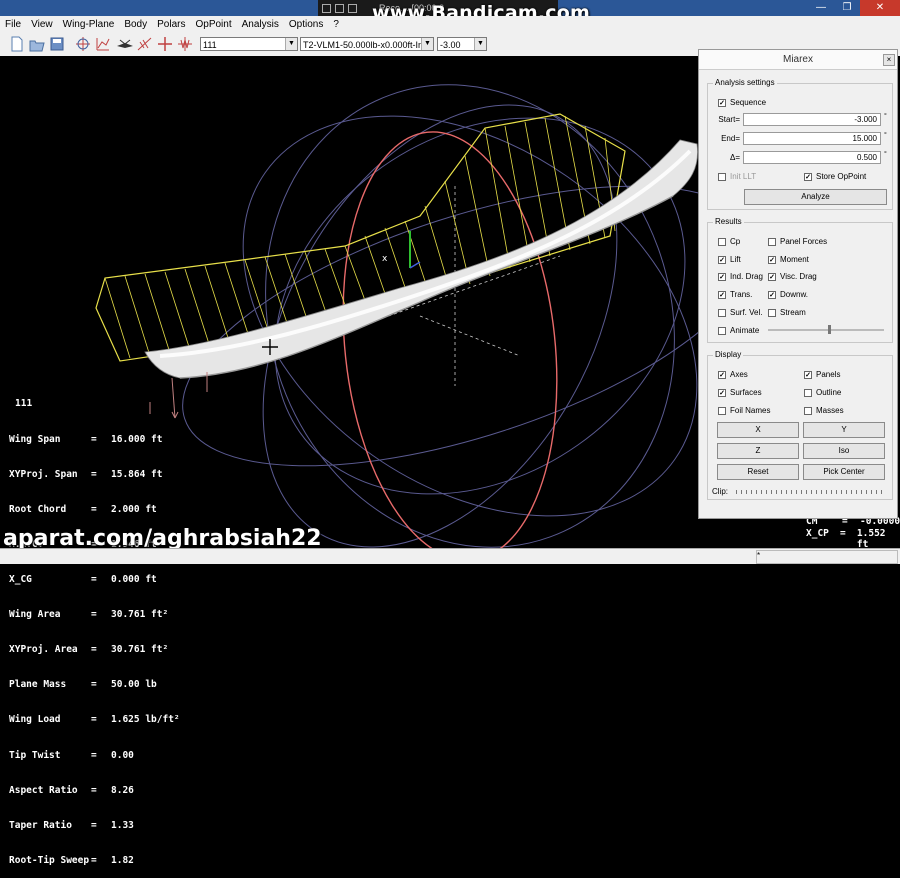  Describe the element at coordinates (213, 24) in the screenshot. I see `menu-oppoint: OpPoint` at that location.